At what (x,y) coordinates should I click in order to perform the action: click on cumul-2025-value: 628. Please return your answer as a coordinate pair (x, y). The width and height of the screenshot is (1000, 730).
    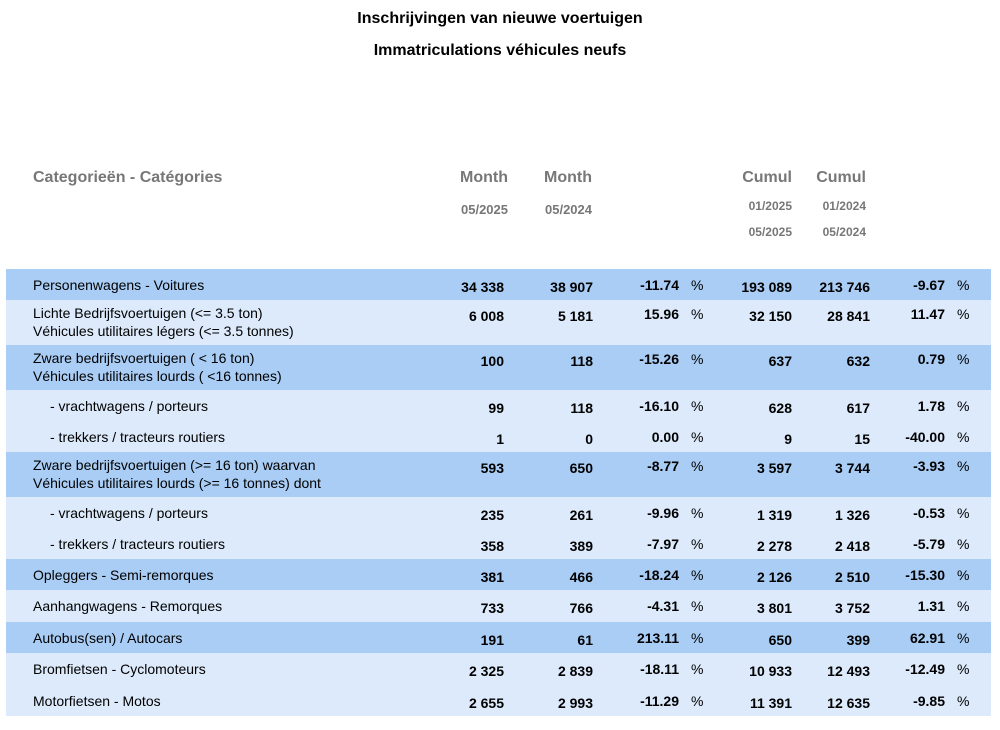
    Looking at the image, I should click on (780, 408).